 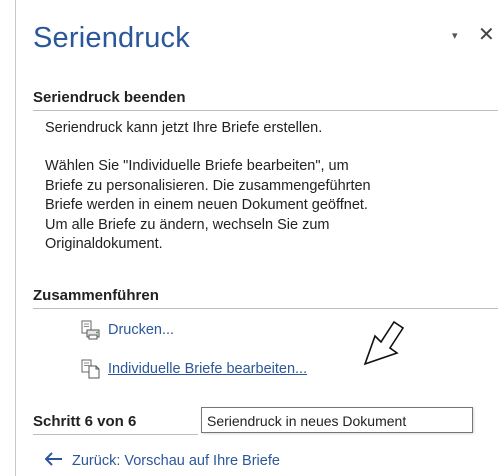 I want to click on back-link: Zurück: Vorschau auf Ihre Briefe, so click(x=162, y=460).